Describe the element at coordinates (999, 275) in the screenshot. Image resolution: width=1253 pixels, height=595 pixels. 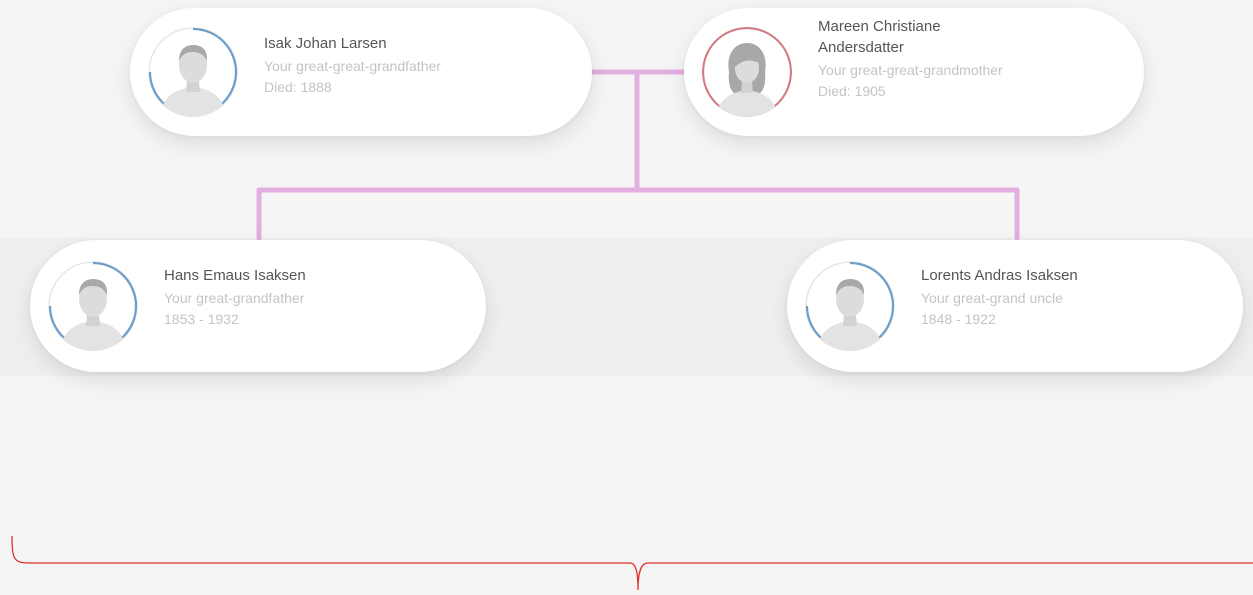
I see `person-name: Lorents Andras Isaksen` at that location.